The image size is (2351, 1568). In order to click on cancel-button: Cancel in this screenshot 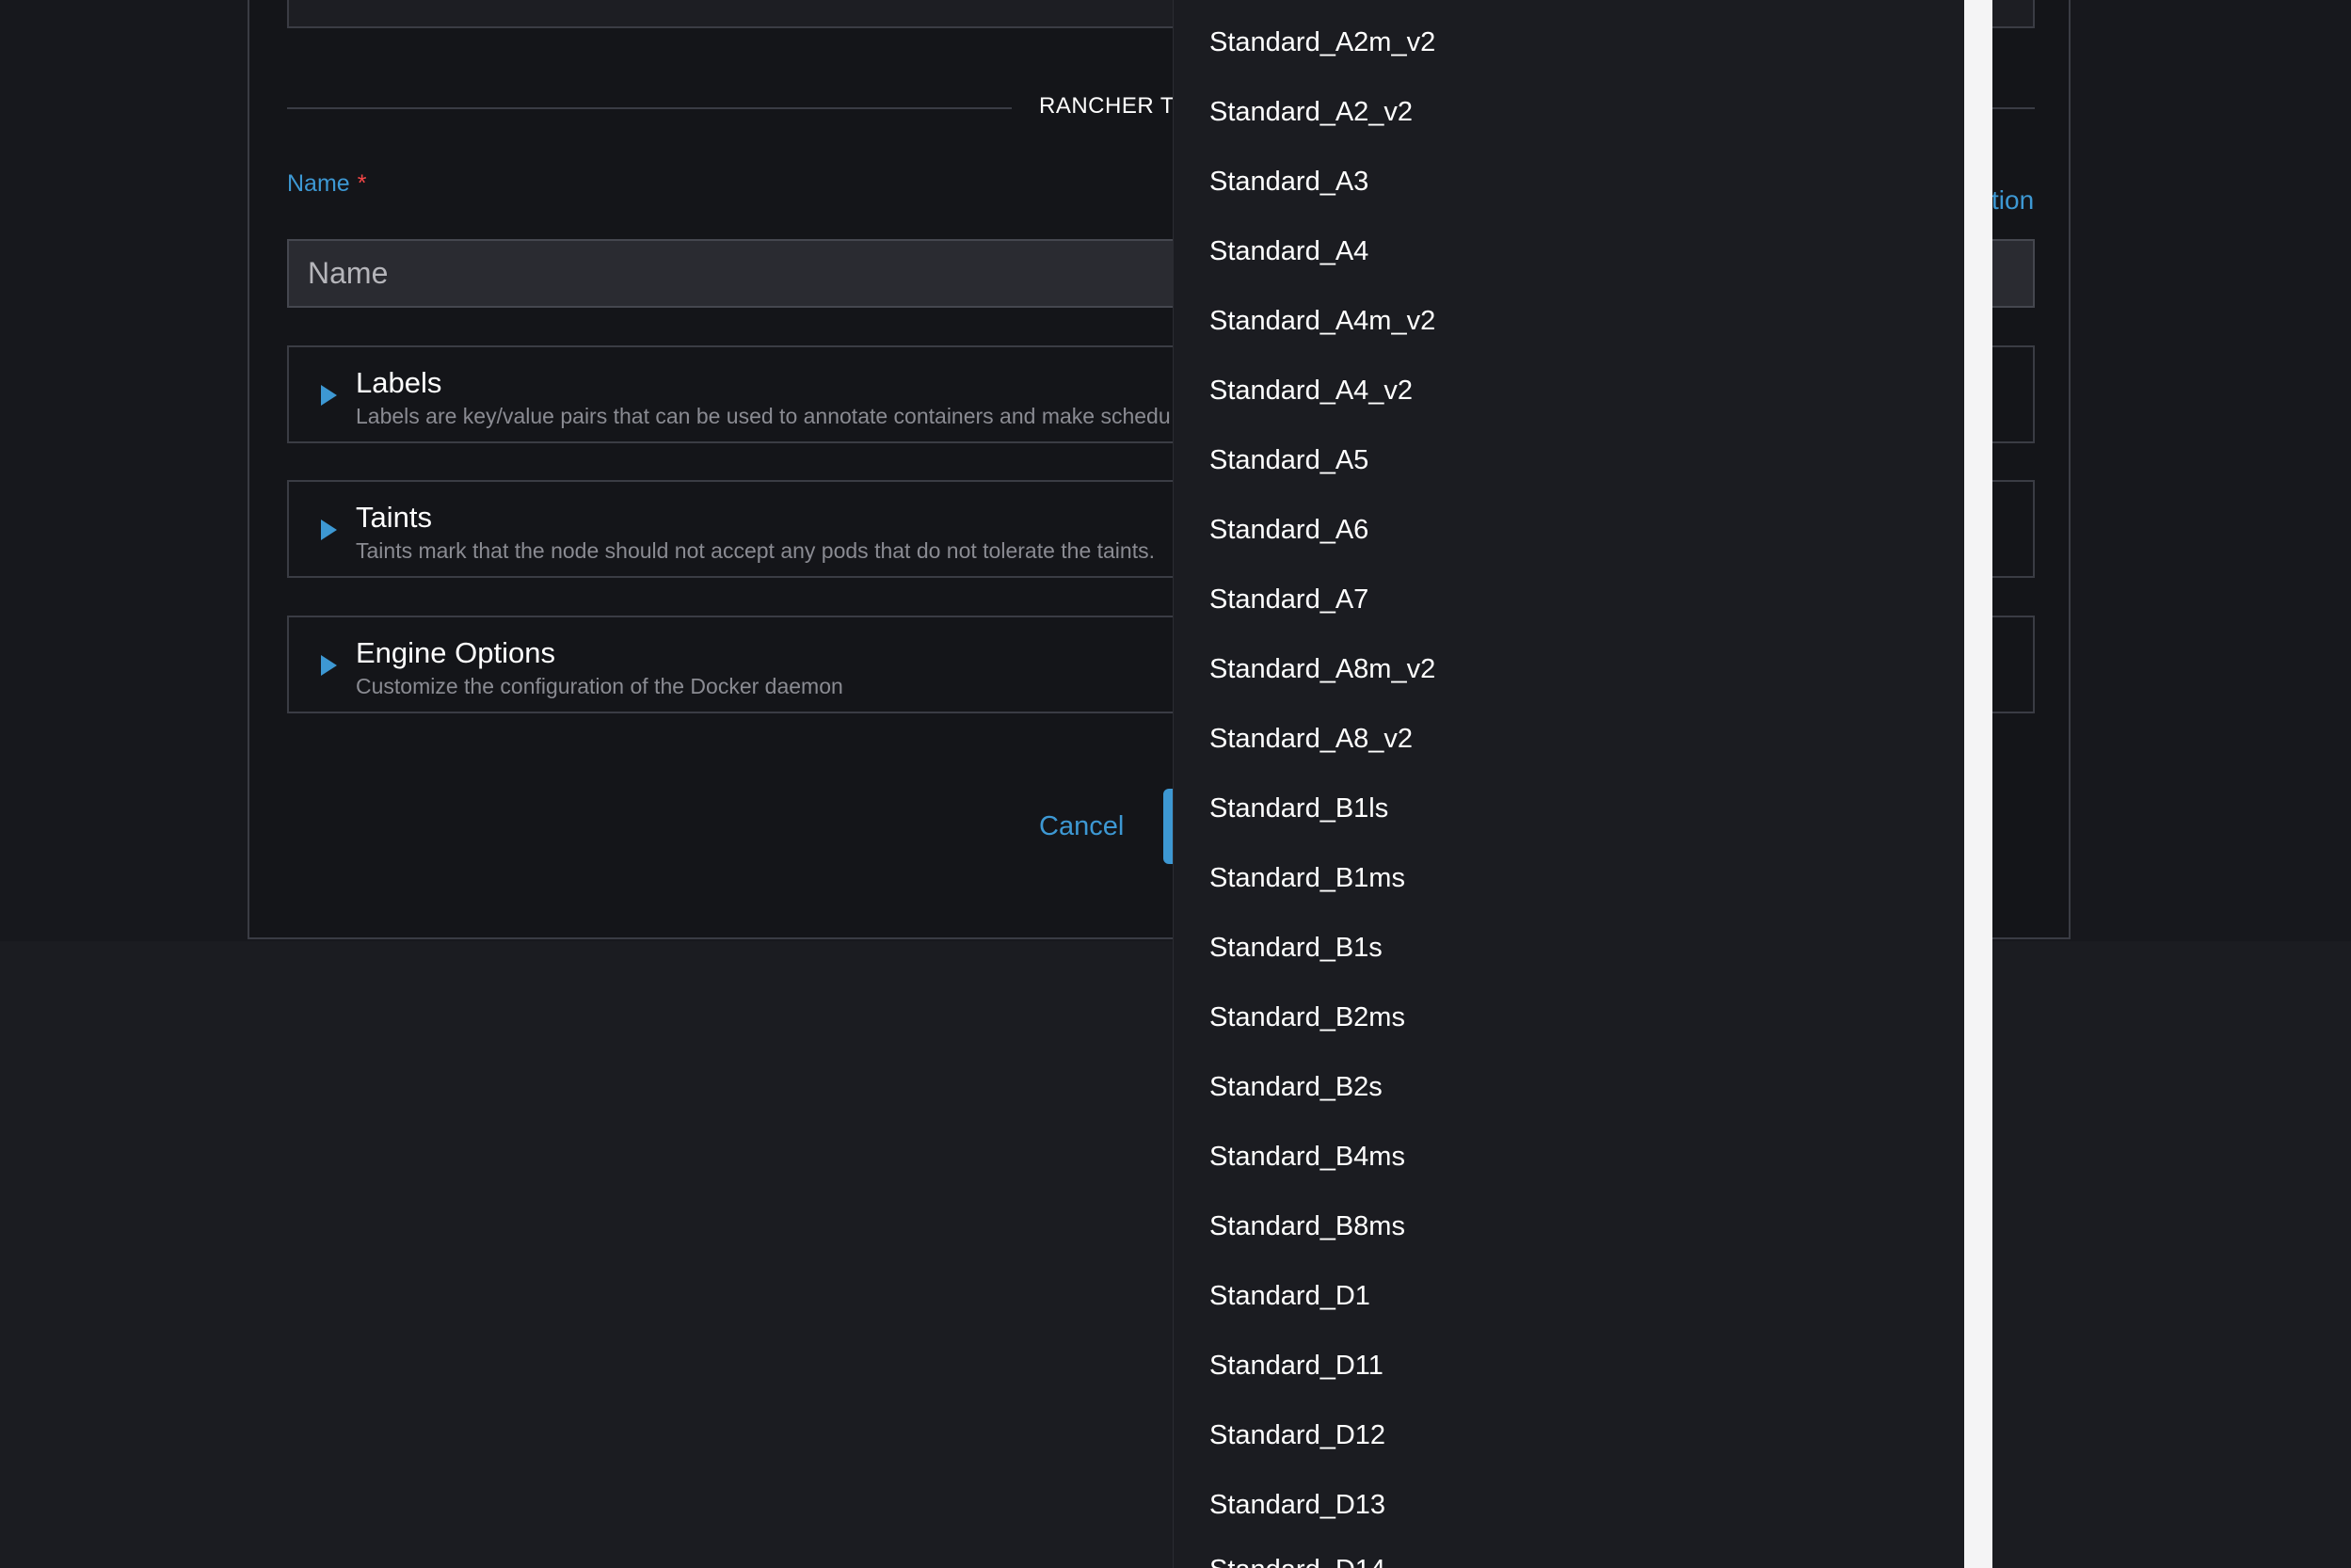, I will do `click(1081, 826)`.